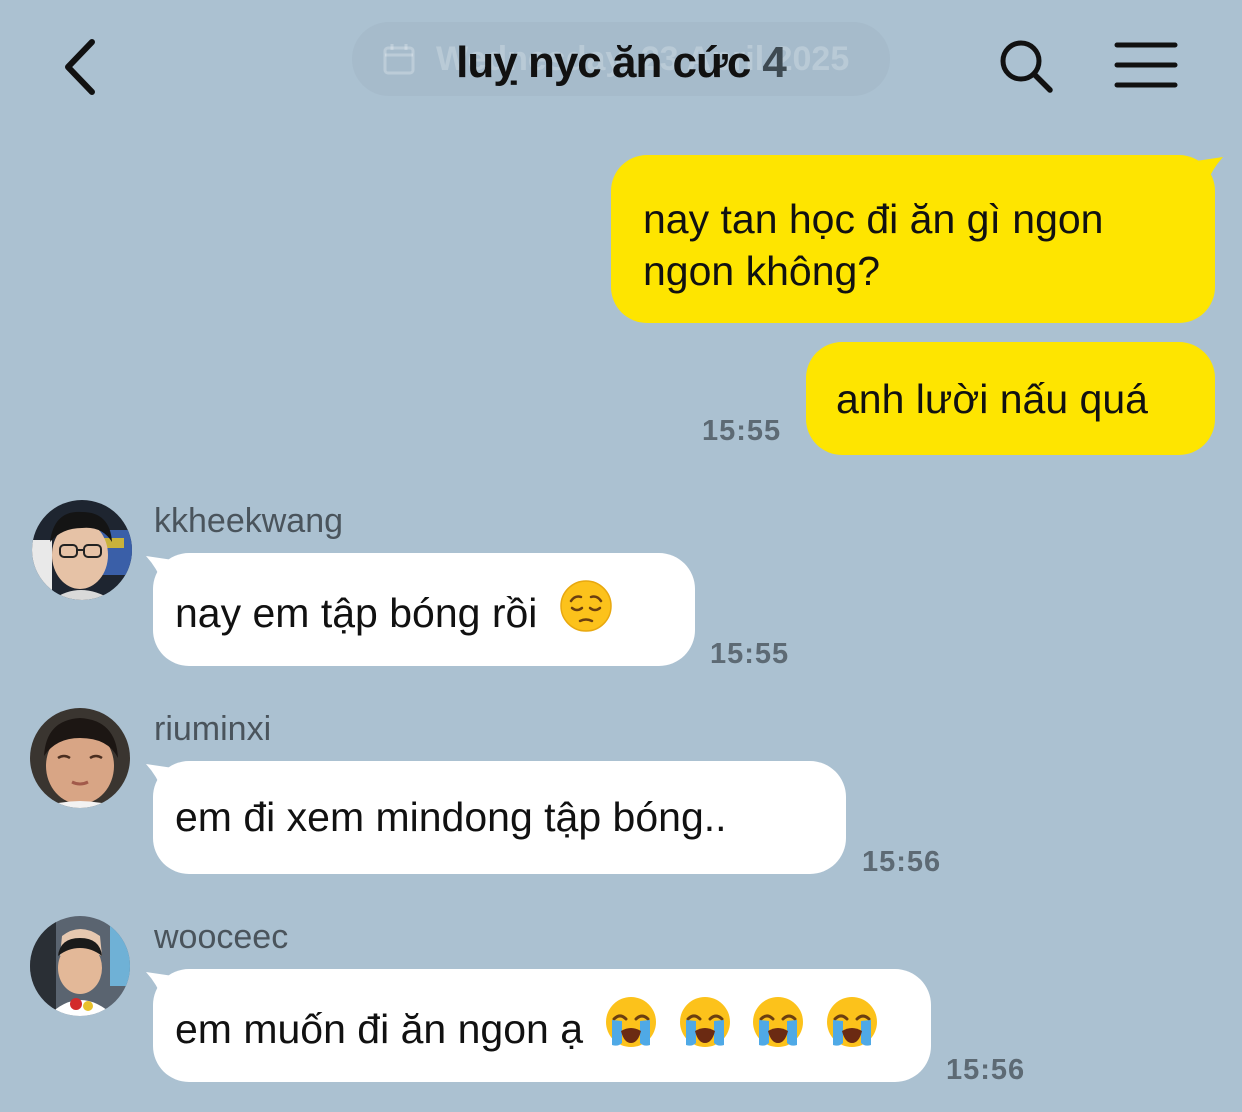 The image size is (1242, 1112). What do you see at coordinates (603, 62) in the screenshot?
I see `chat-name: luỵ nyc ăn cức` at bounding box center [603, 62].